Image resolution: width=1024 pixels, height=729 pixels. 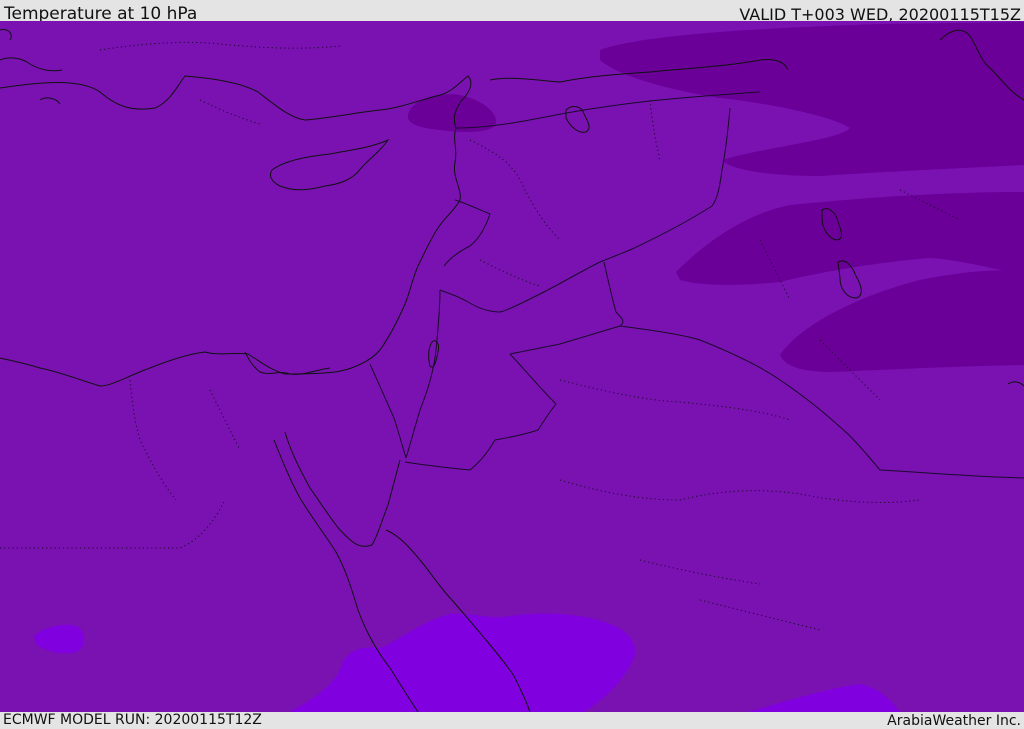 I want to click on brand-label: ArabiaWeather Inc., so click(x=954, y=721).